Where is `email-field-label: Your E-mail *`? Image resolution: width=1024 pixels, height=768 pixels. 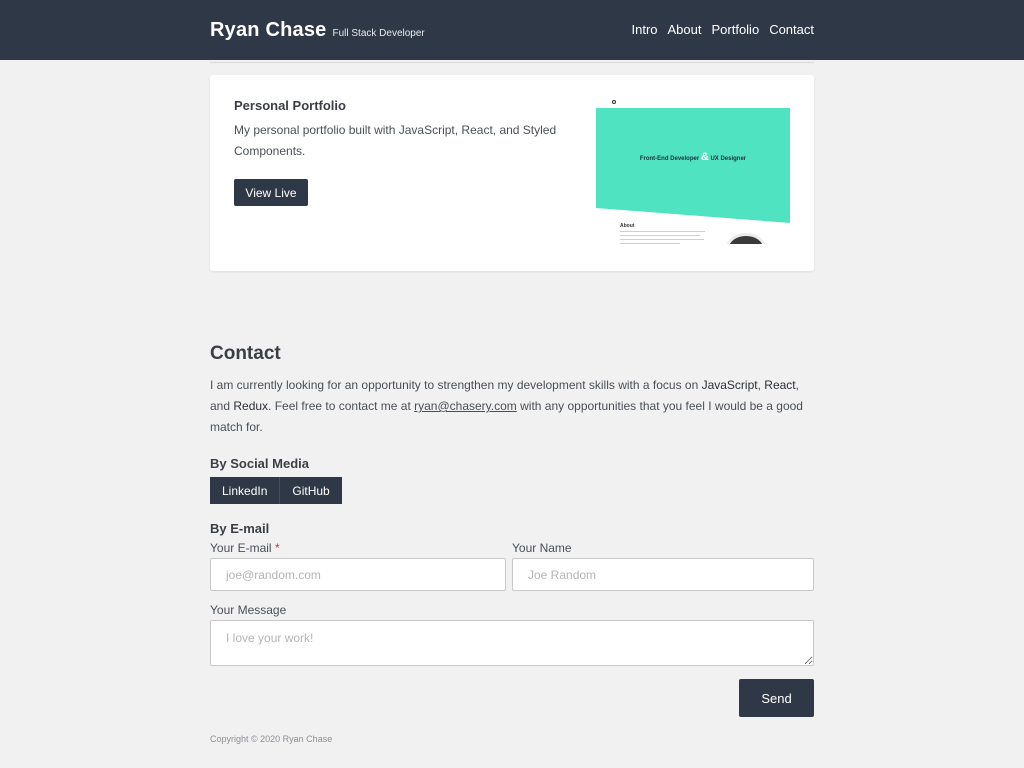 email-field-label: Your E-mail * is located at coordinates (245, 548).